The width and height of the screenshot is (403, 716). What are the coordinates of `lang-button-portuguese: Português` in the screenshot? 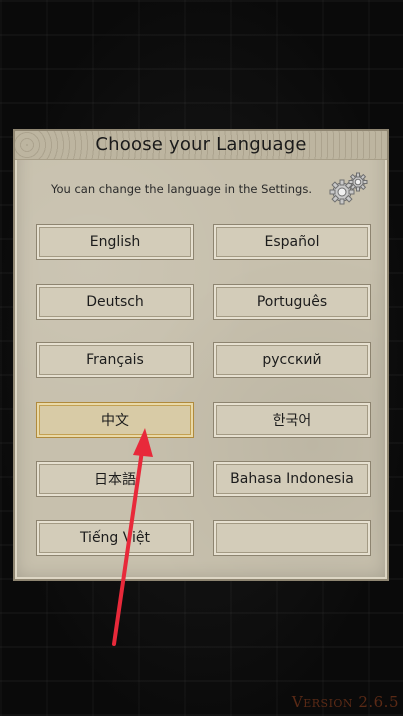 It's located at (292, 302).